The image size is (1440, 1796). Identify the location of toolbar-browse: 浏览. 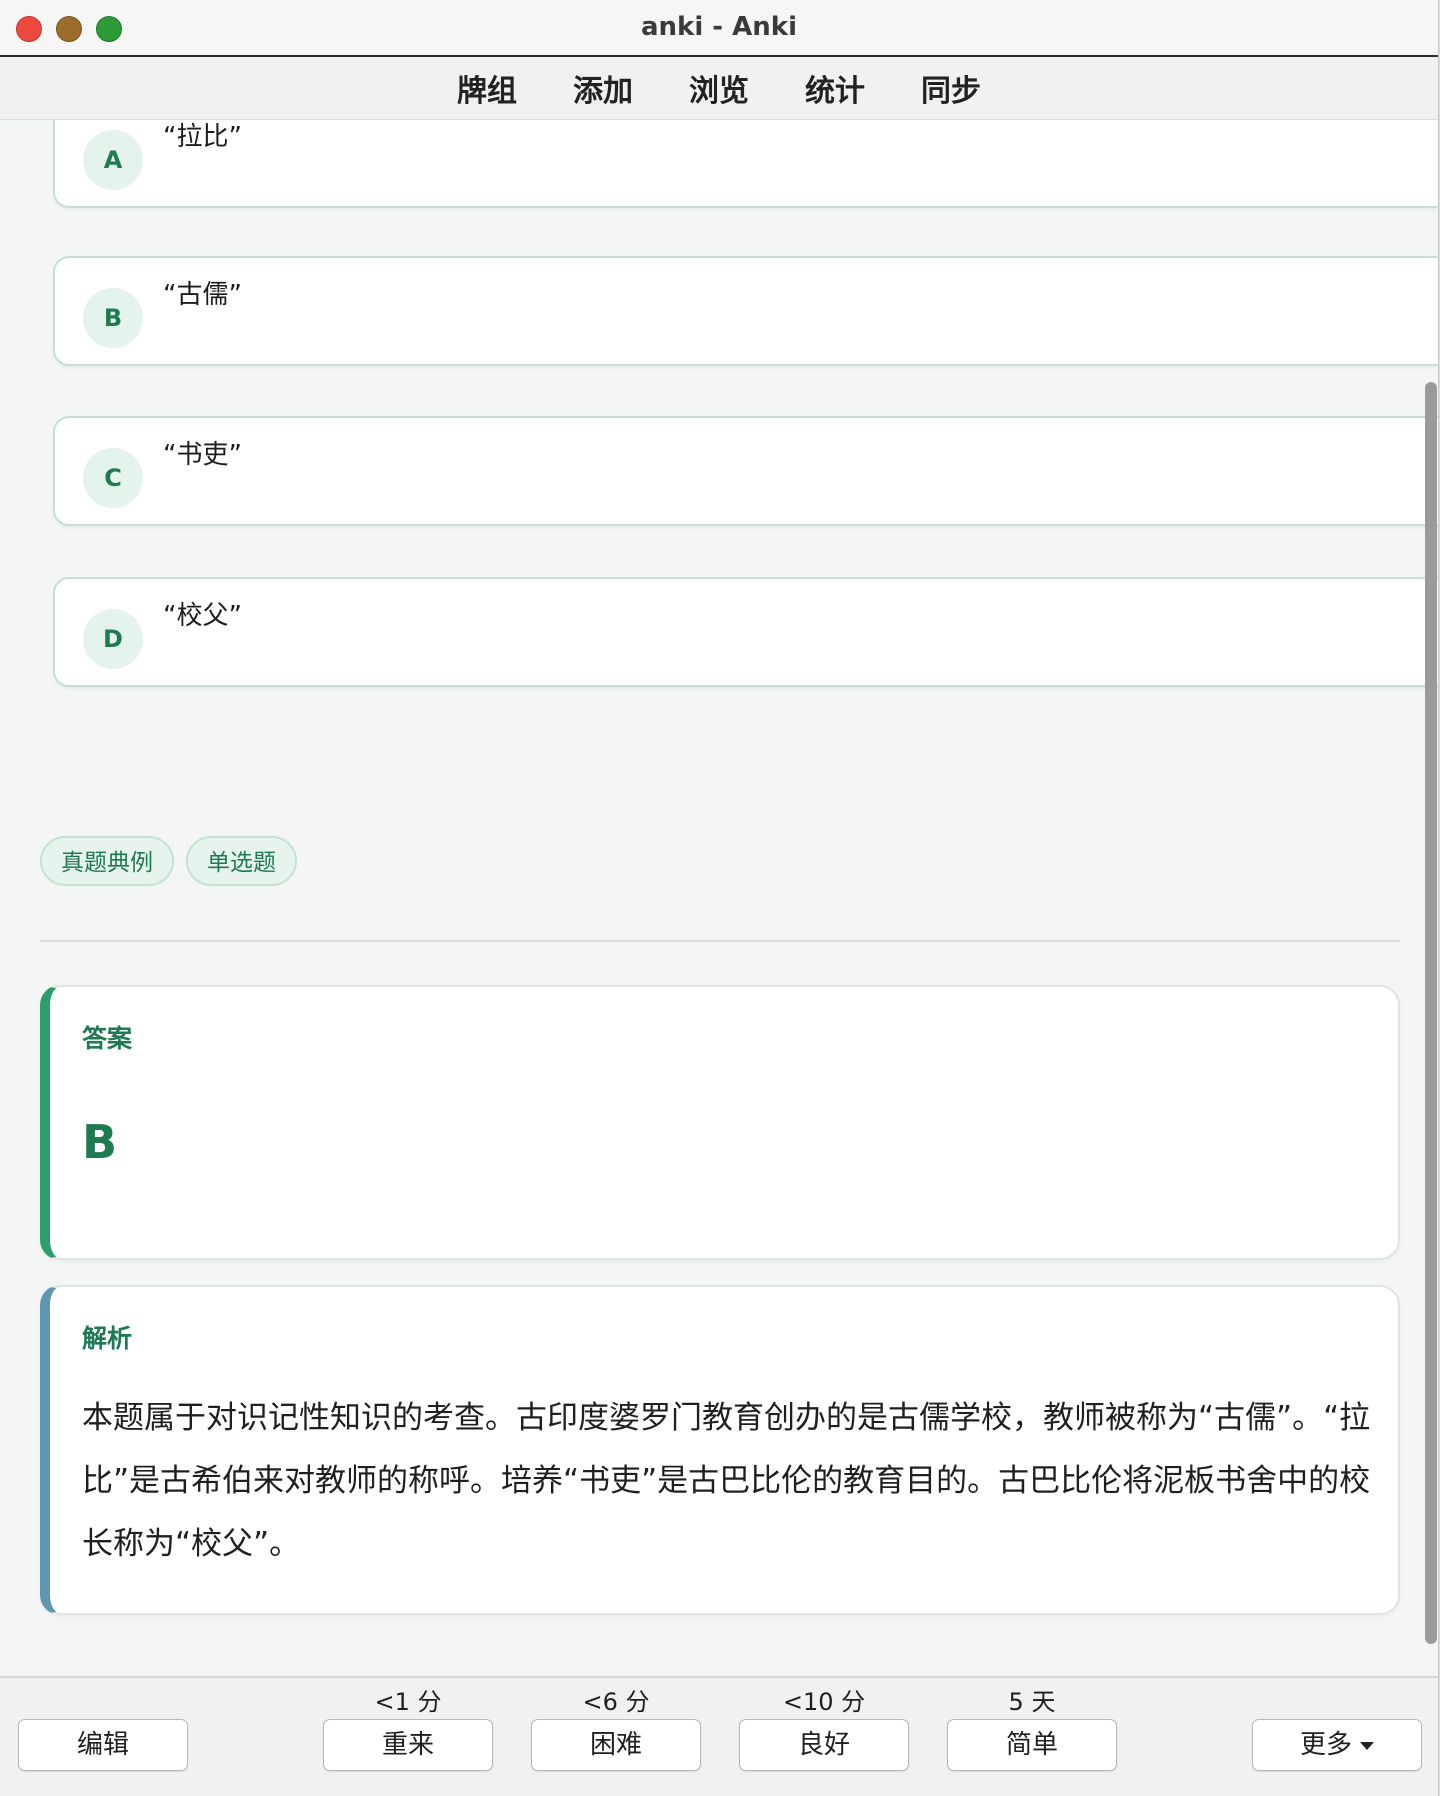
(719, 88).